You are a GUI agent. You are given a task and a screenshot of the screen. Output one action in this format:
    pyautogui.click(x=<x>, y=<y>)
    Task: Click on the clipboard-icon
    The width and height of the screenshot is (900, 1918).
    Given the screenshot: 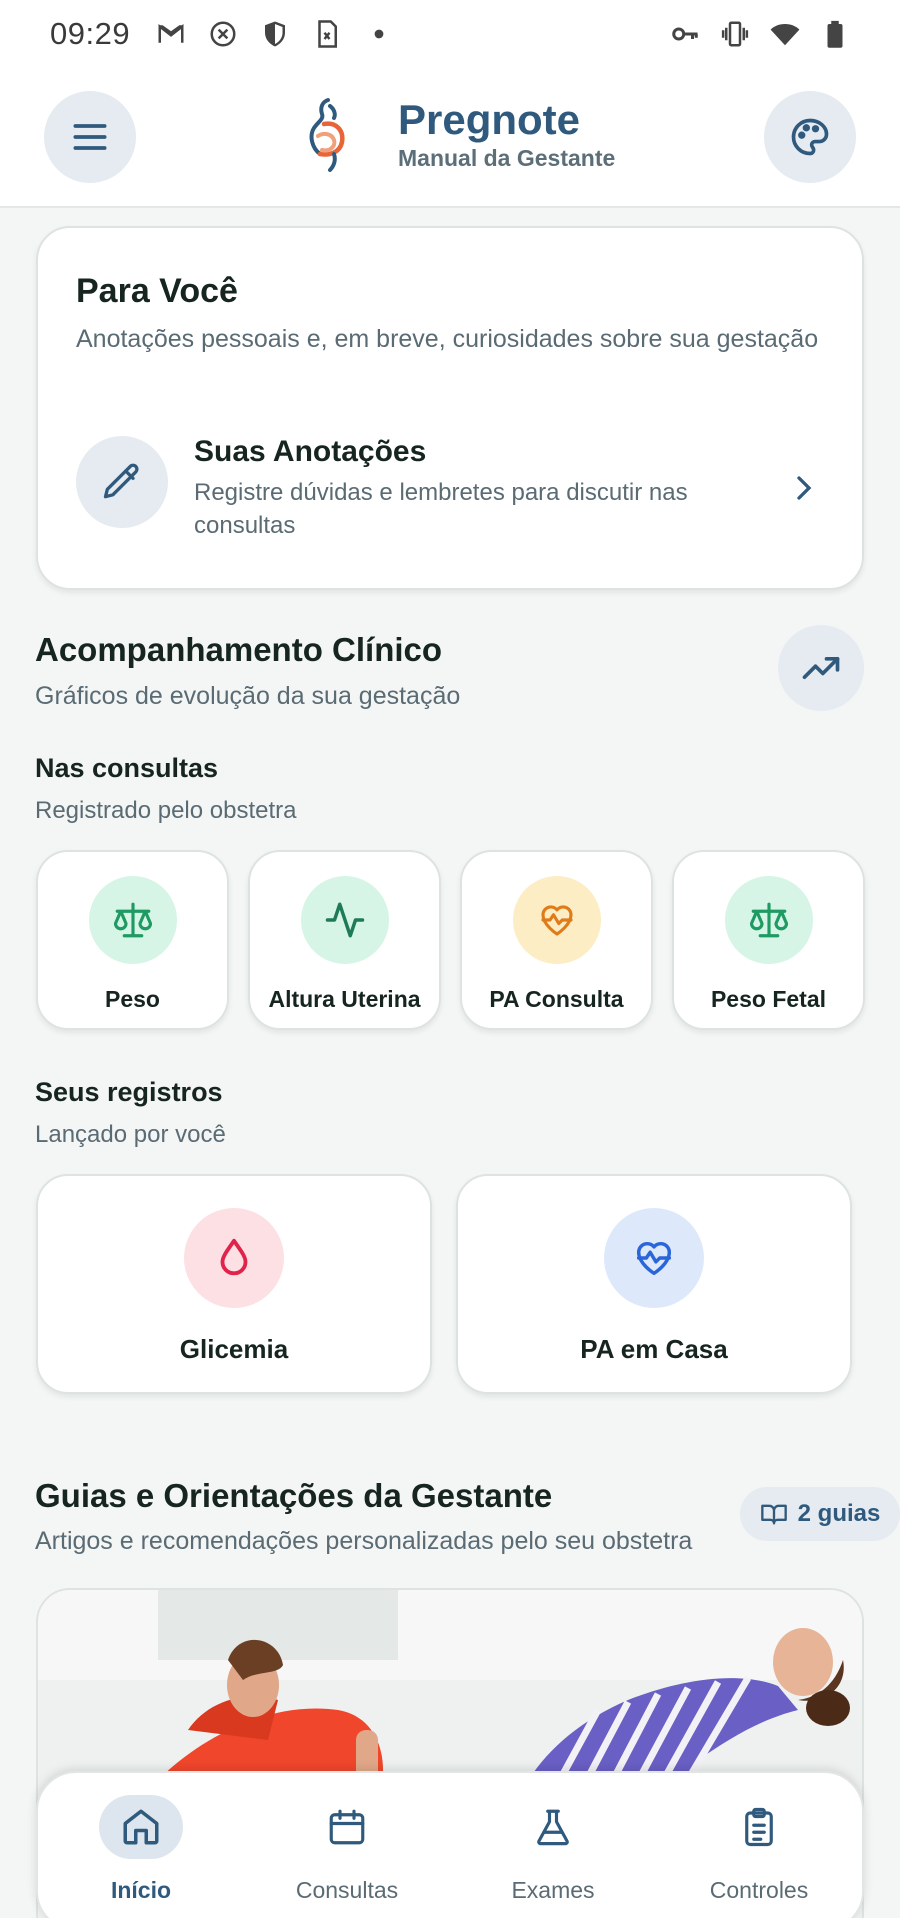 What is the action you would take?
    pyautogui.click(x=759, y=1827)
    